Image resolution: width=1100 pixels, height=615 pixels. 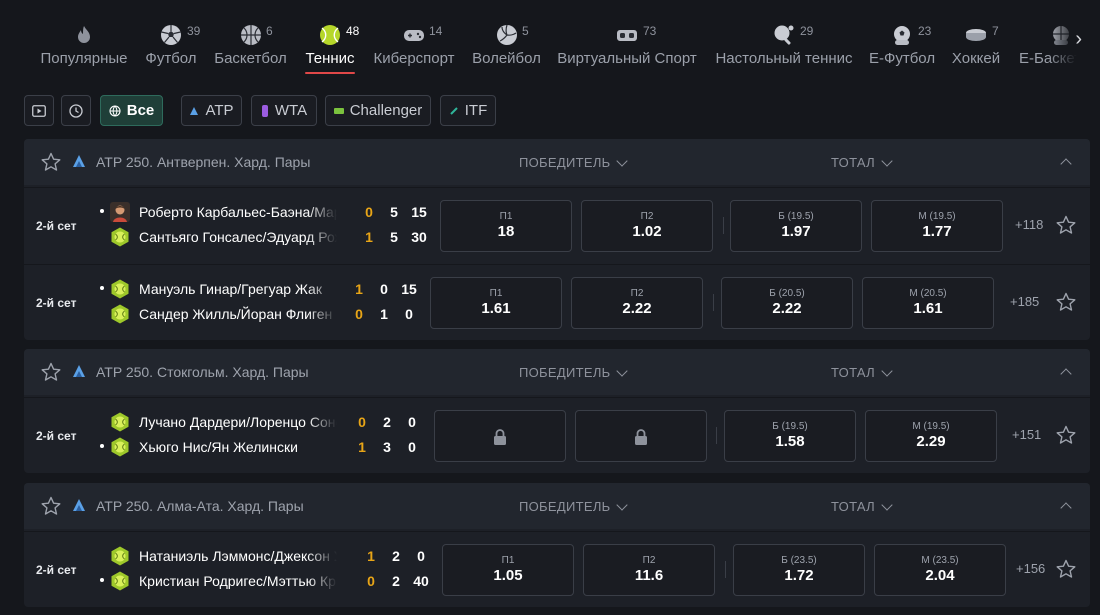 I want to click on sport-tab-hockey: 7 Хоккей, so click(x=976, y=39).